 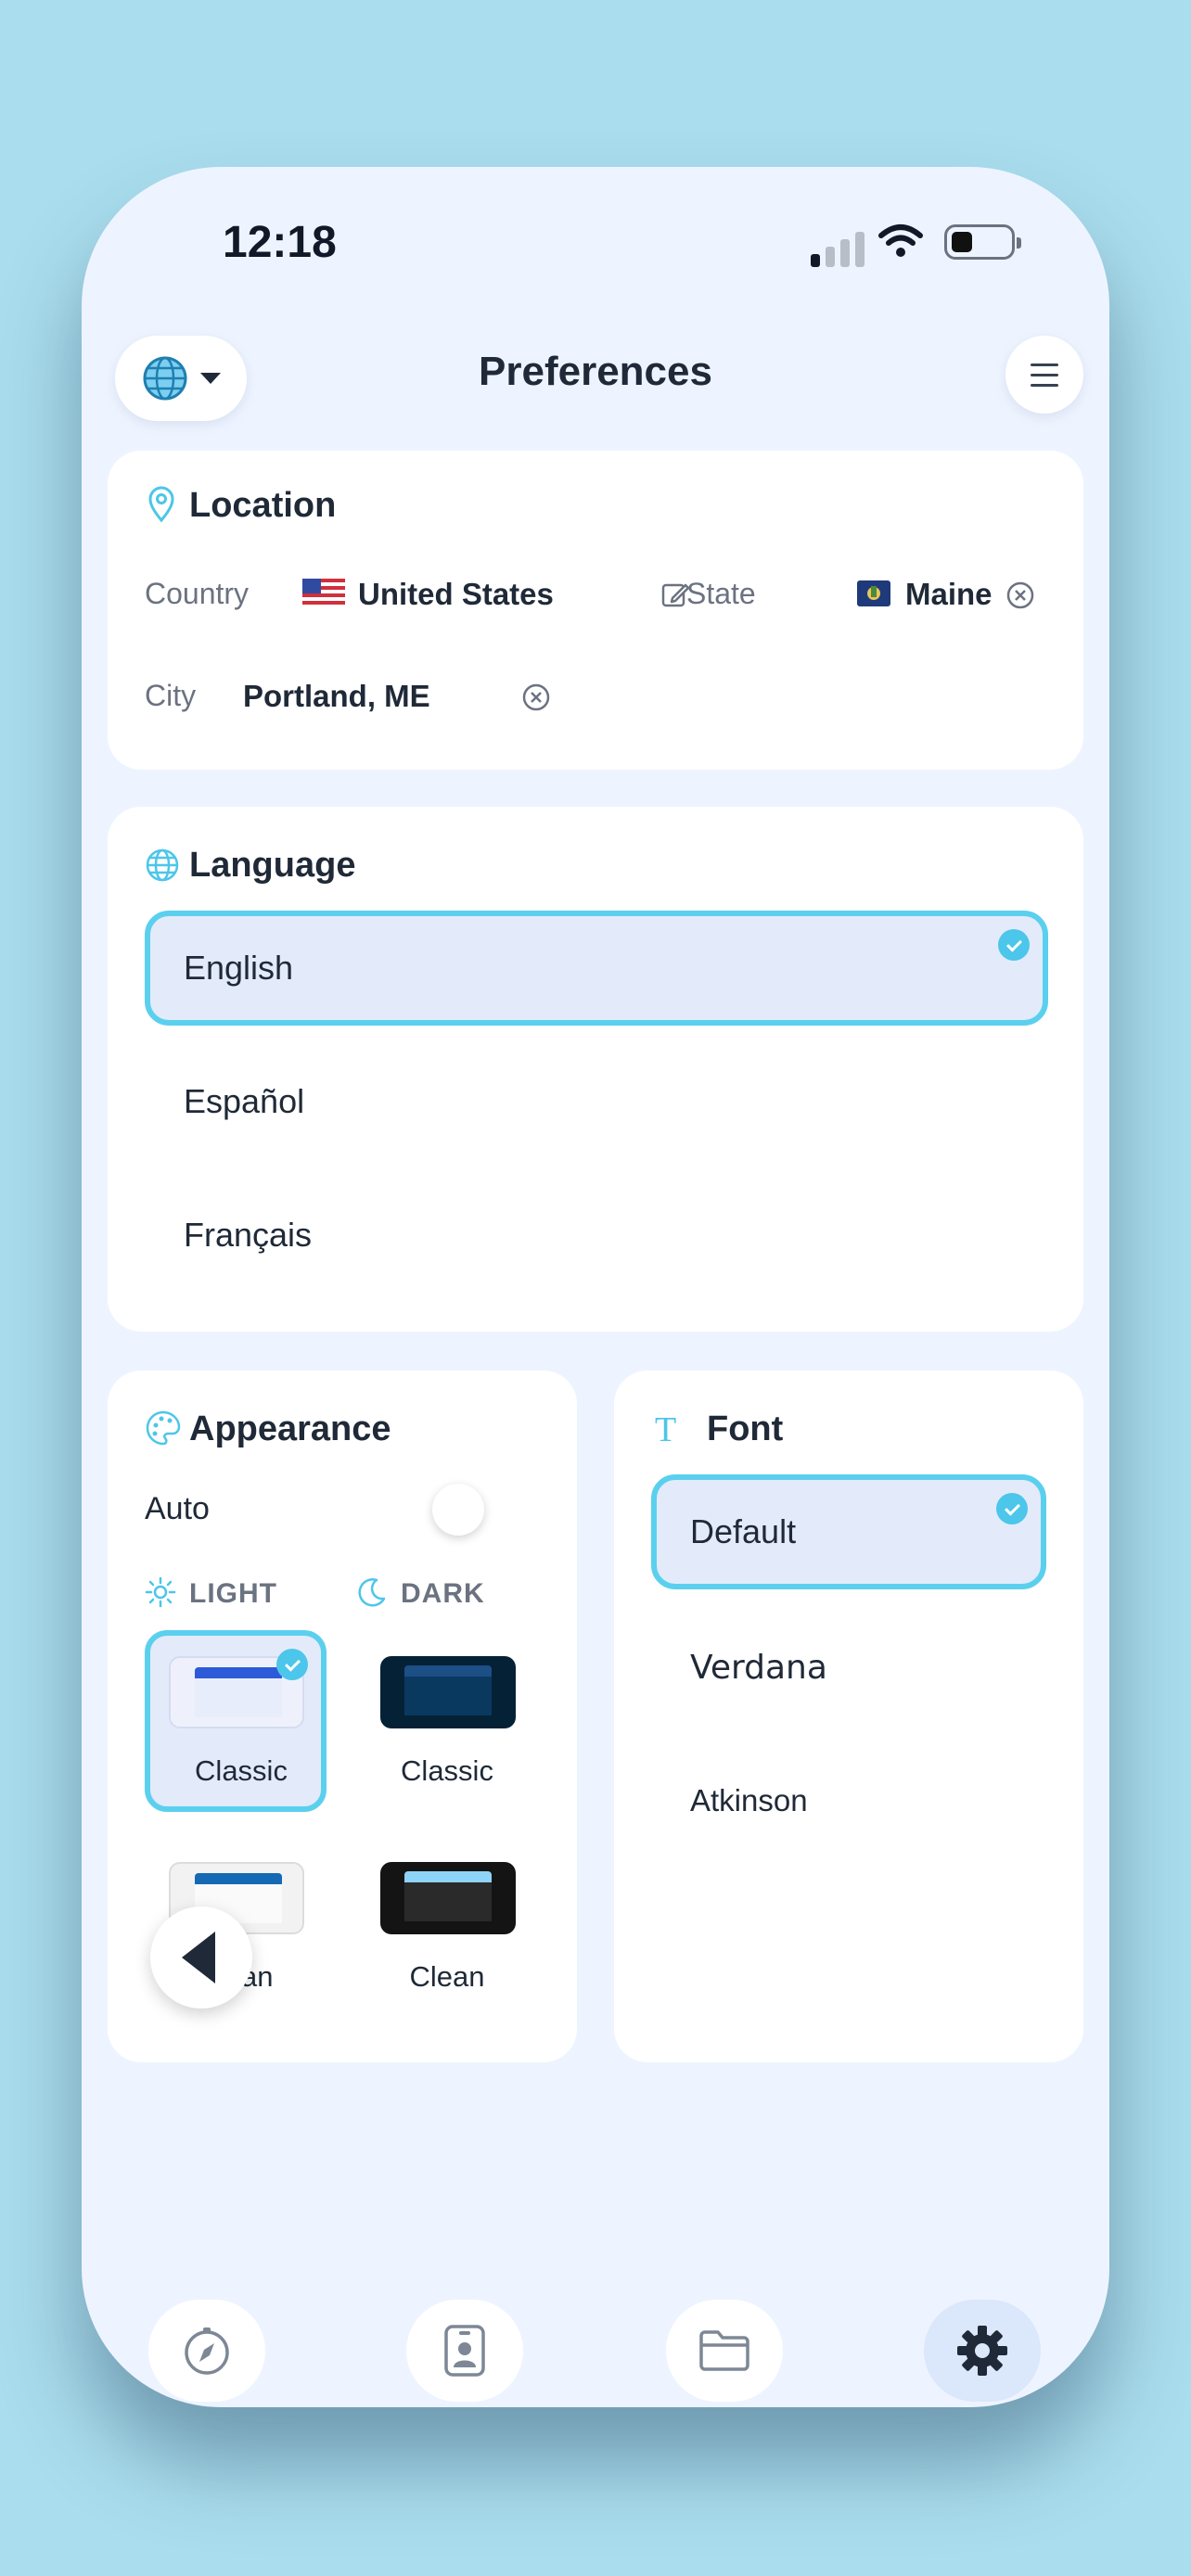 What do you see at coordinates (161, 505) in the screenshot?
I see `location-pin-icon` at bounding box center [161, 505].